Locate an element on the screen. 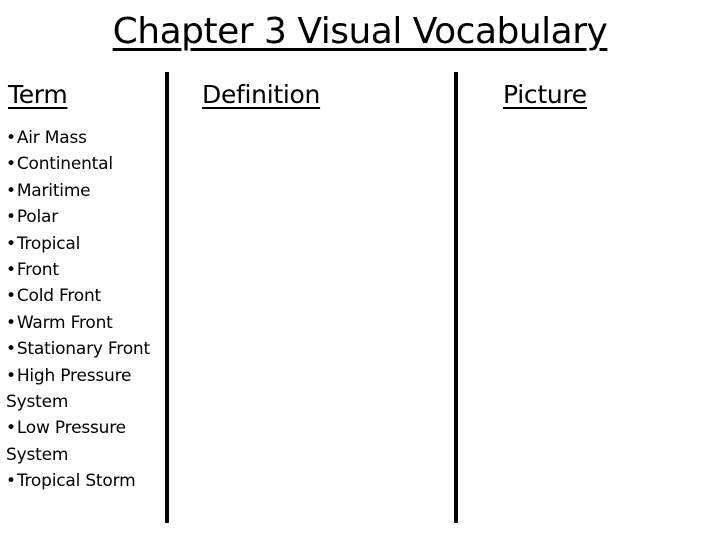  term-text: Continental is located at coordinates (64, 164).